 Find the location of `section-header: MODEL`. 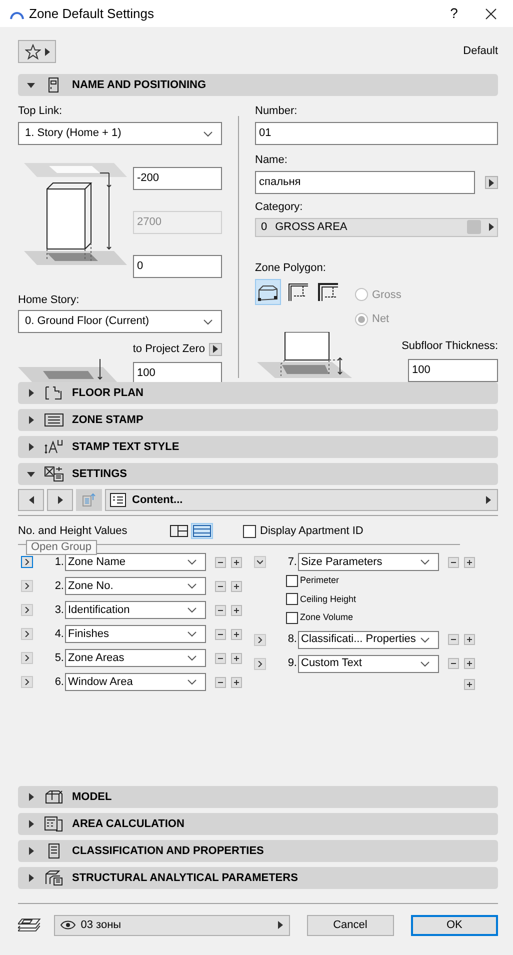

section-header: MODEL is located at coordinates (258, 797).